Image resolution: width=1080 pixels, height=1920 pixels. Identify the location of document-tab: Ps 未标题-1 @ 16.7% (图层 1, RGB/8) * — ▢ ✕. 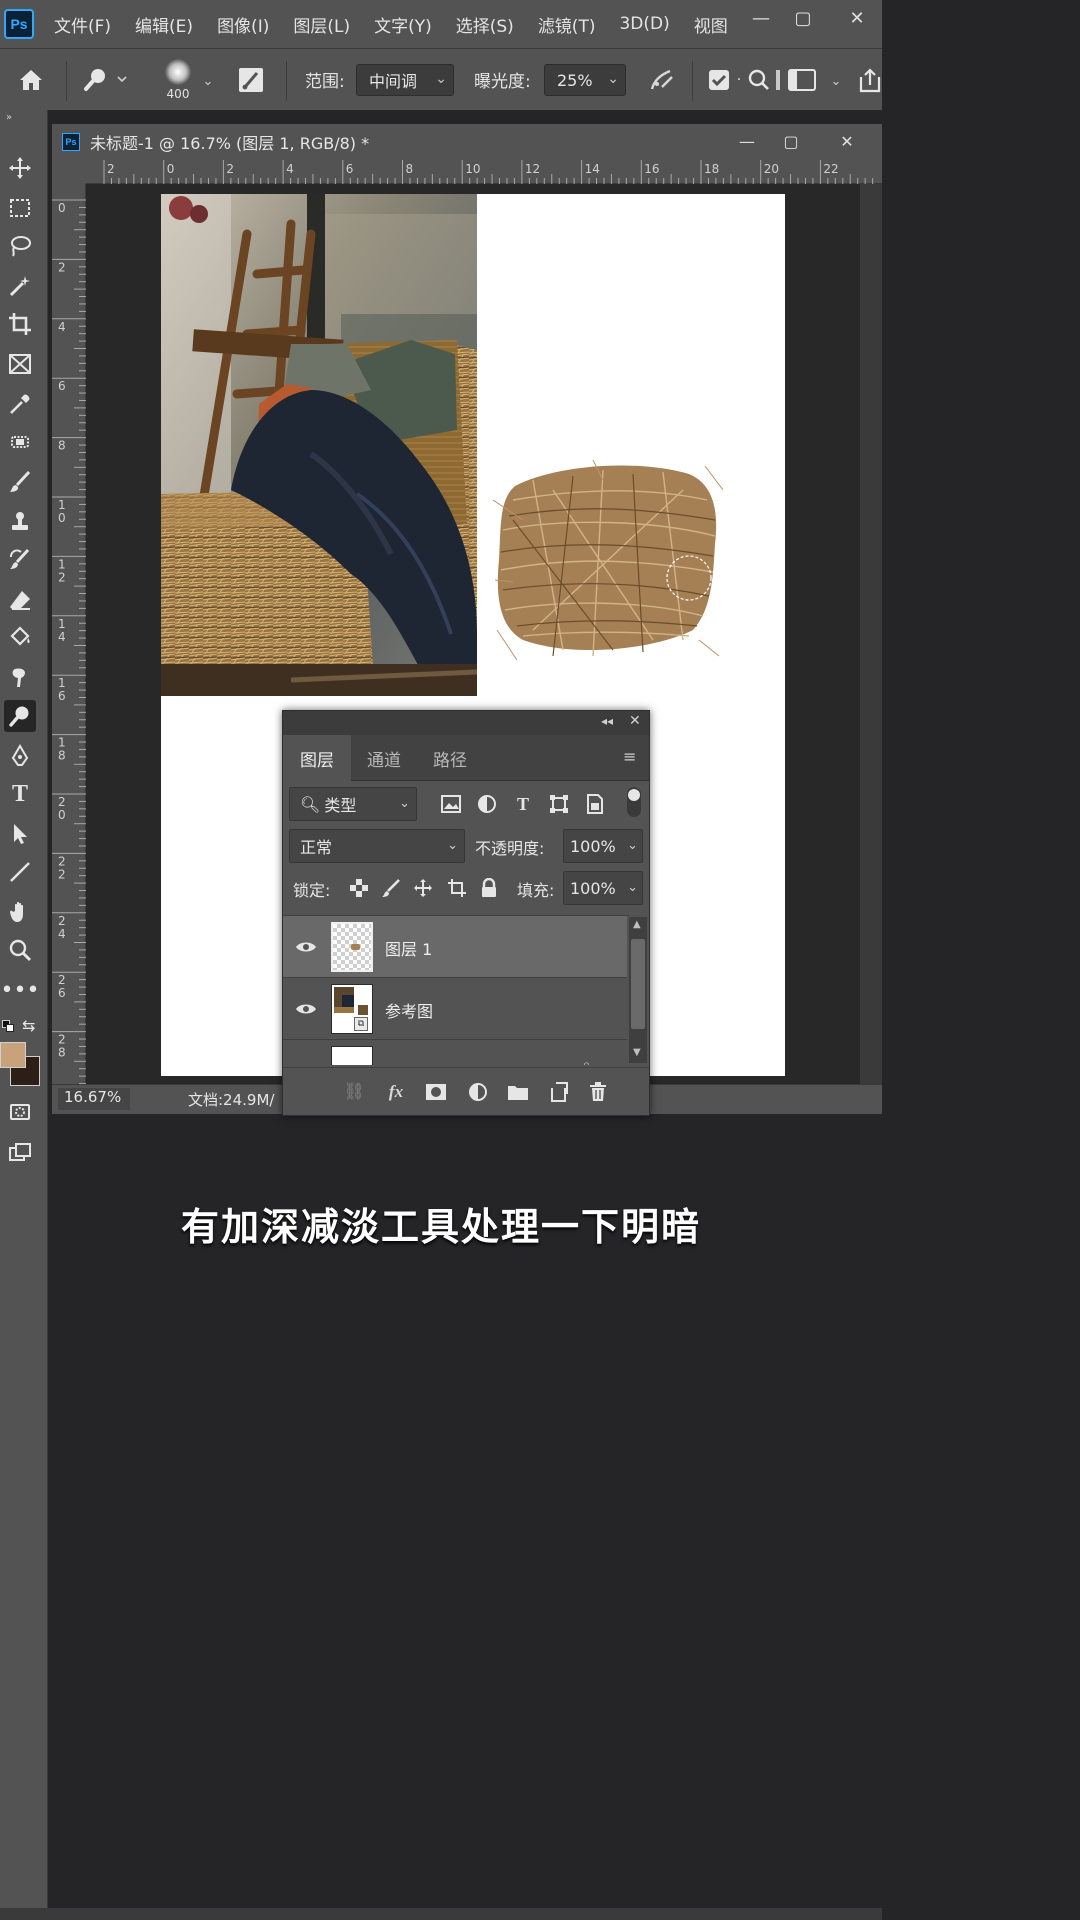
(467, 142).